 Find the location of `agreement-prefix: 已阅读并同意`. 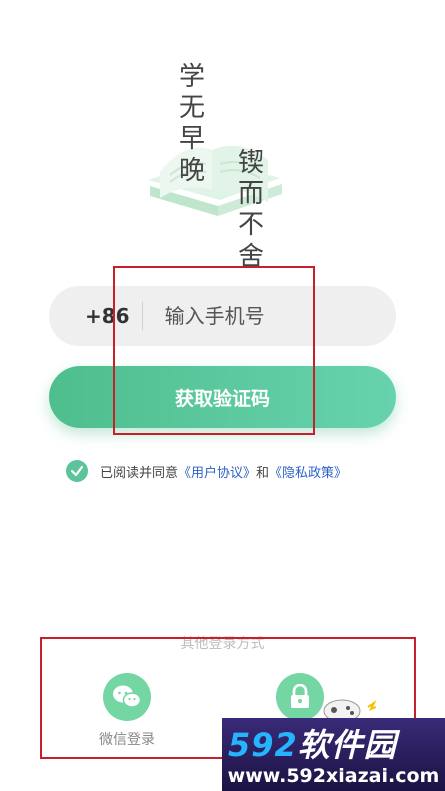

agreement-prefix: 已阅读并同意 is located at coordinates (139, 473).